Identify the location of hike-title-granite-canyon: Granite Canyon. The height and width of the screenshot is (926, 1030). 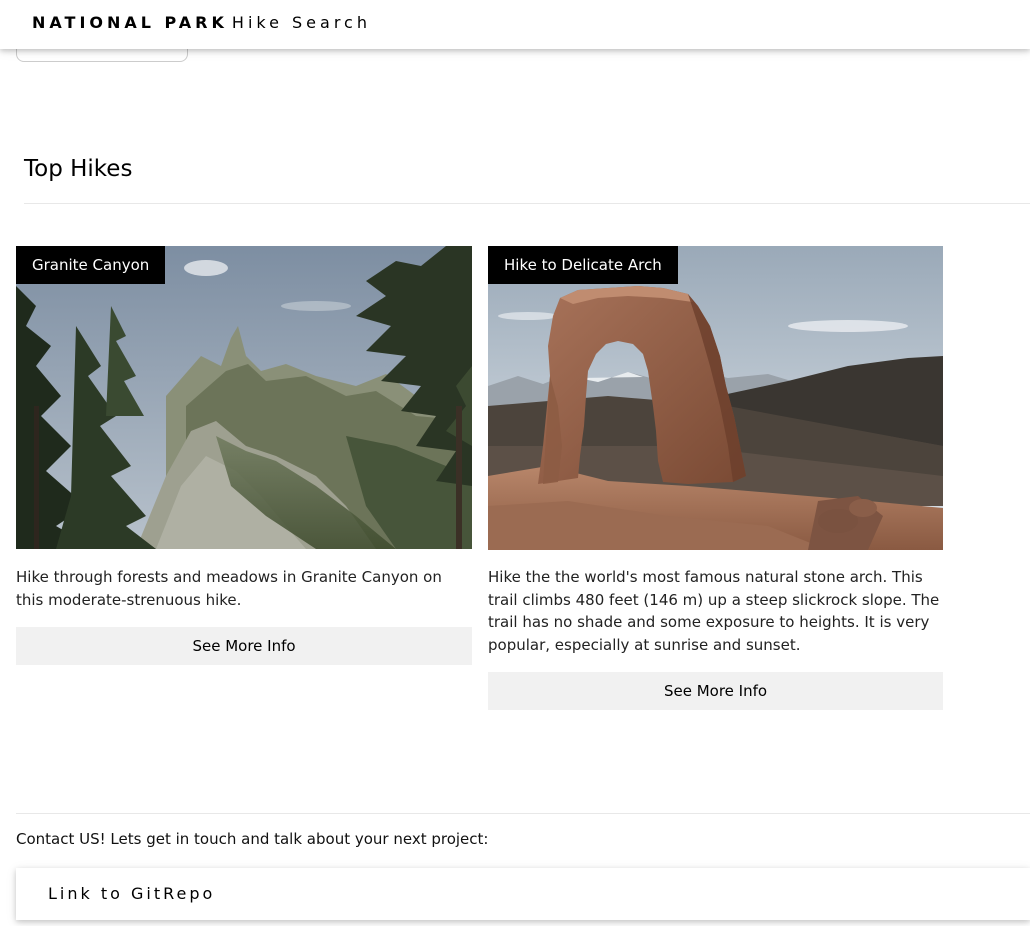
(91, 265).